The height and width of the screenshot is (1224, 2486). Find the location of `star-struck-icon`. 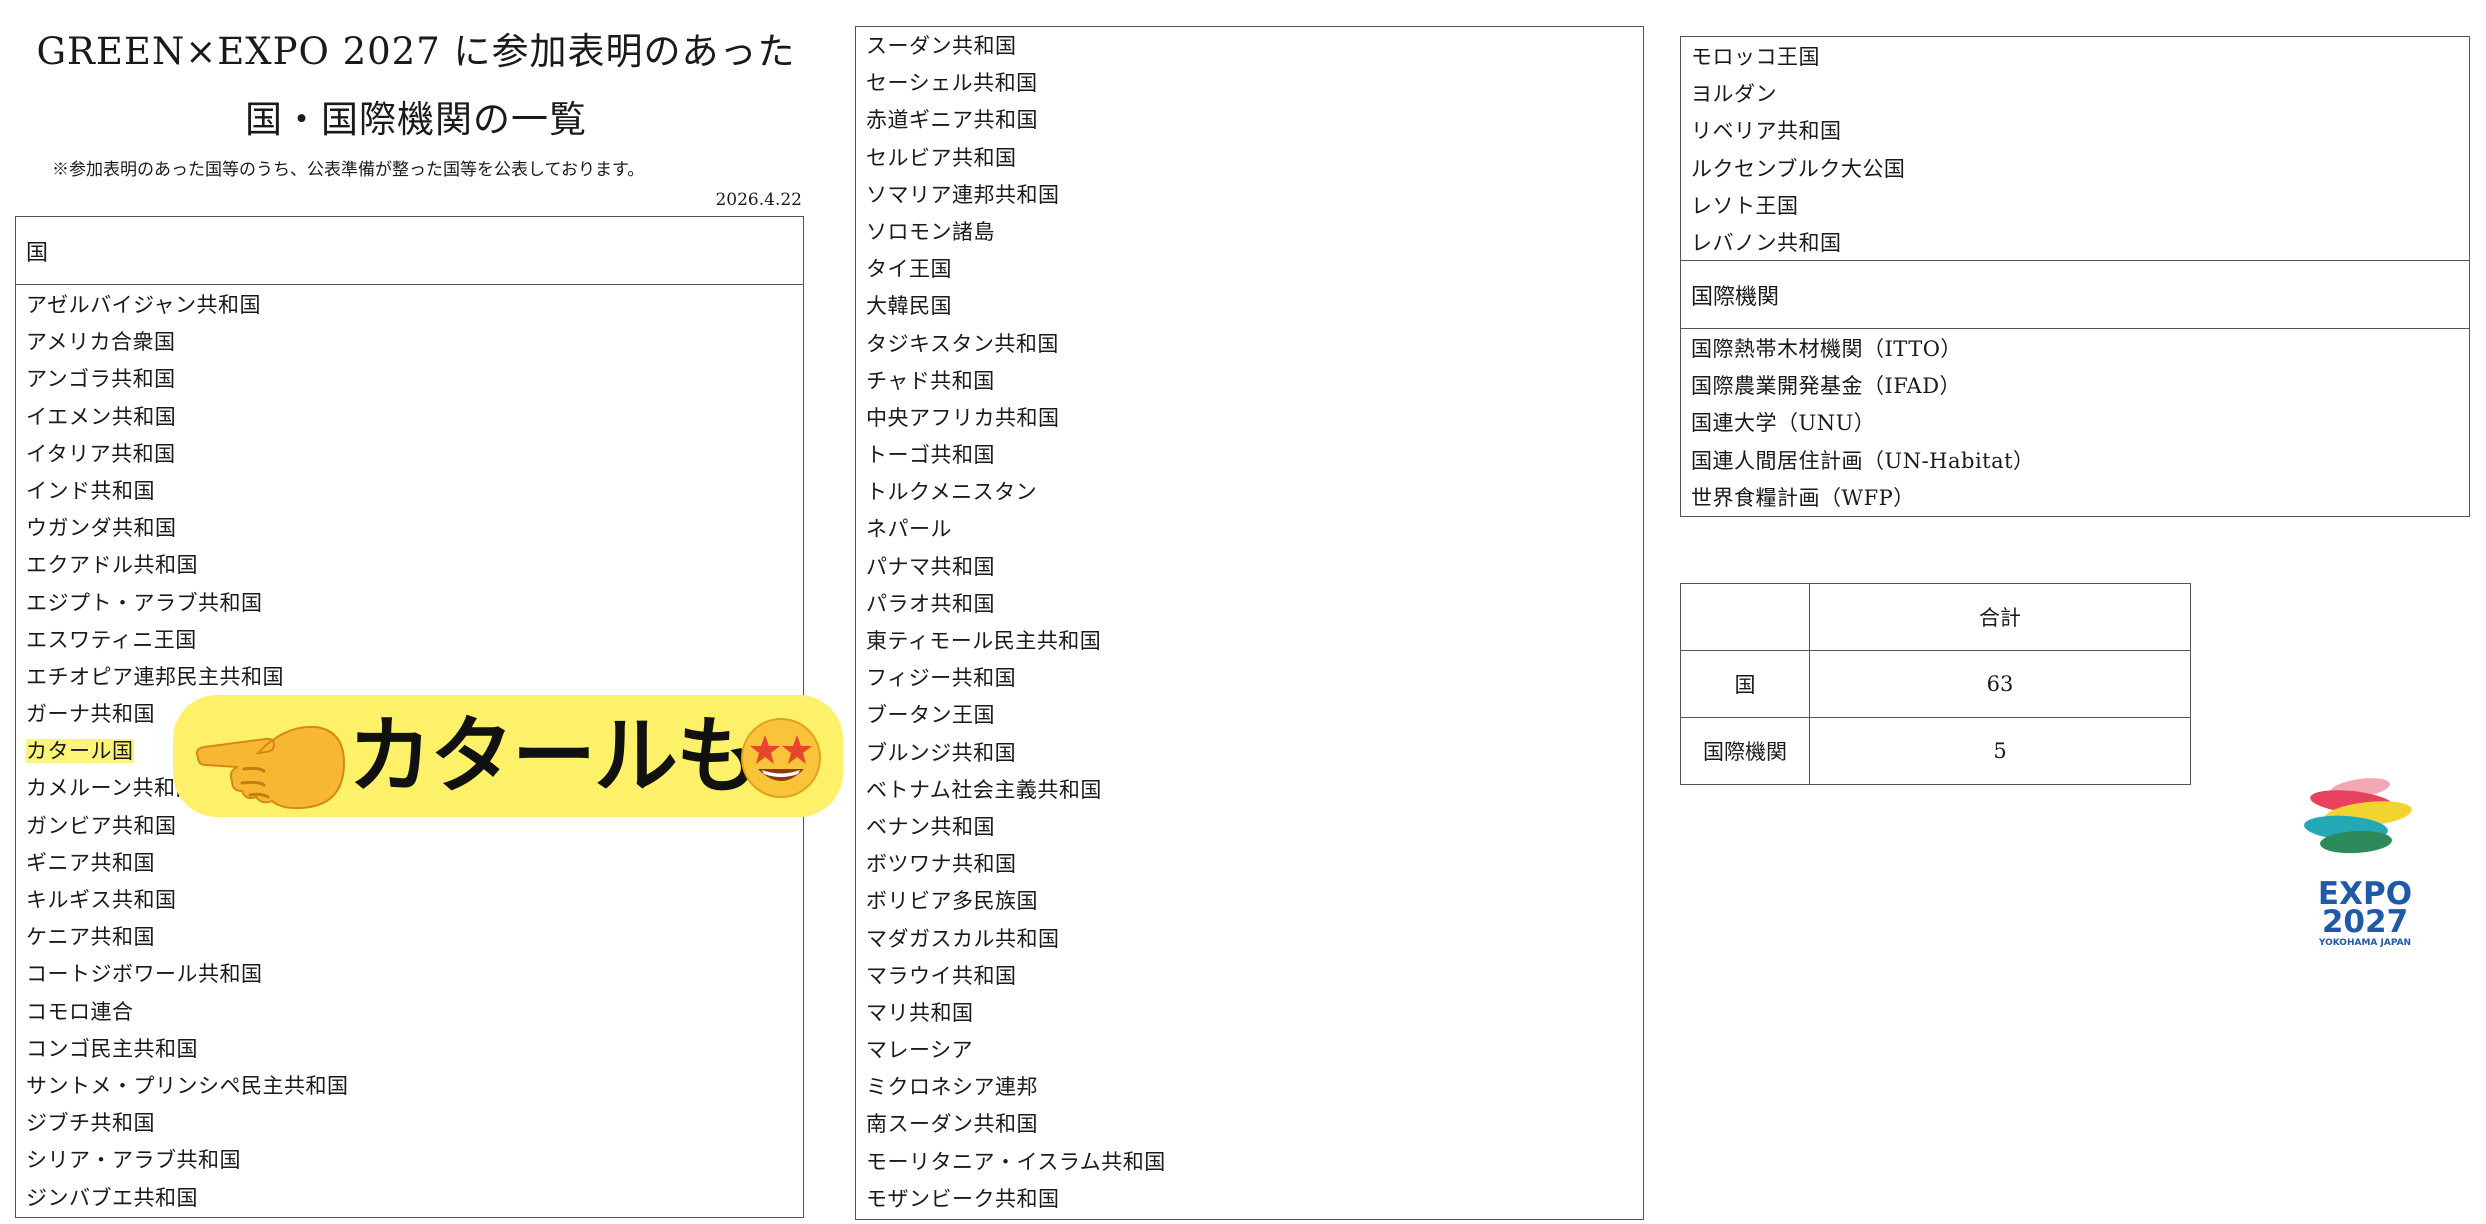

star-struck-icon is located at coordinates (781, 758).